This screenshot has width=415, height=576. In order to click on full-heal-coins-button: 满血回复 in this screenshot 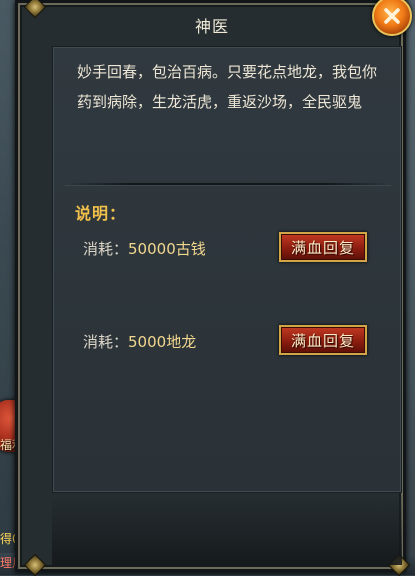, I will do `click(323, 247)`.